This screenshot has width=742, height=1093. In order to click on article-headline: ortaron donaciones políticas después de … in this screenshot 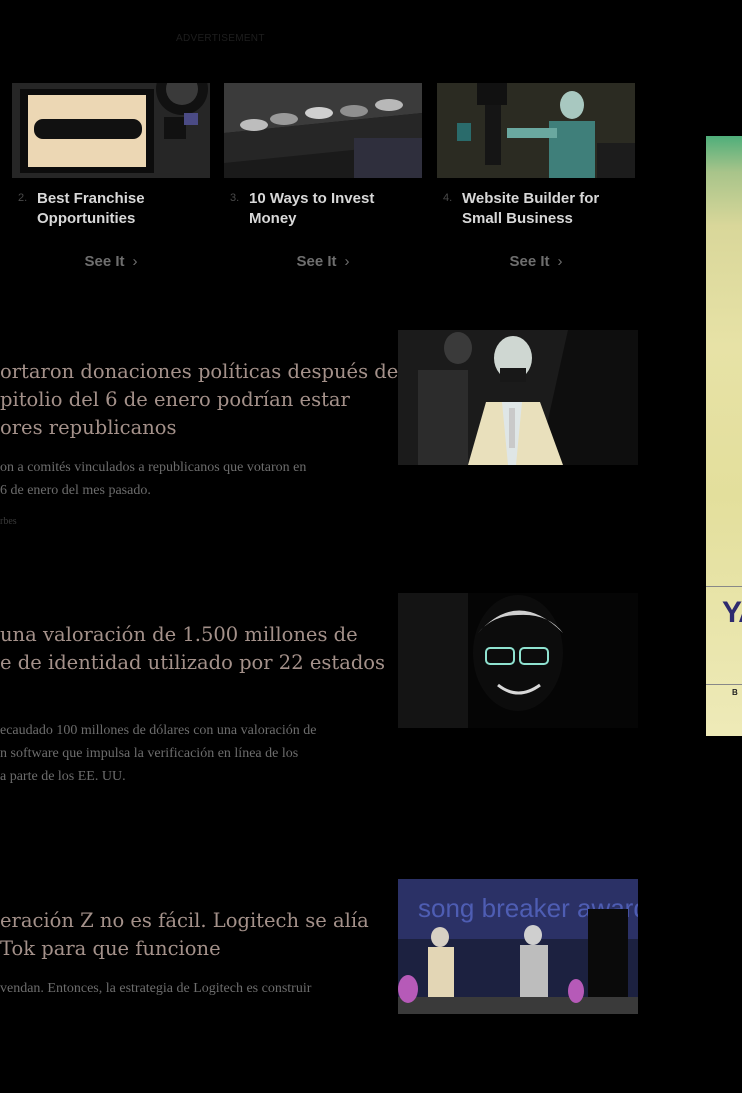, I will do `click(199, 400)`.